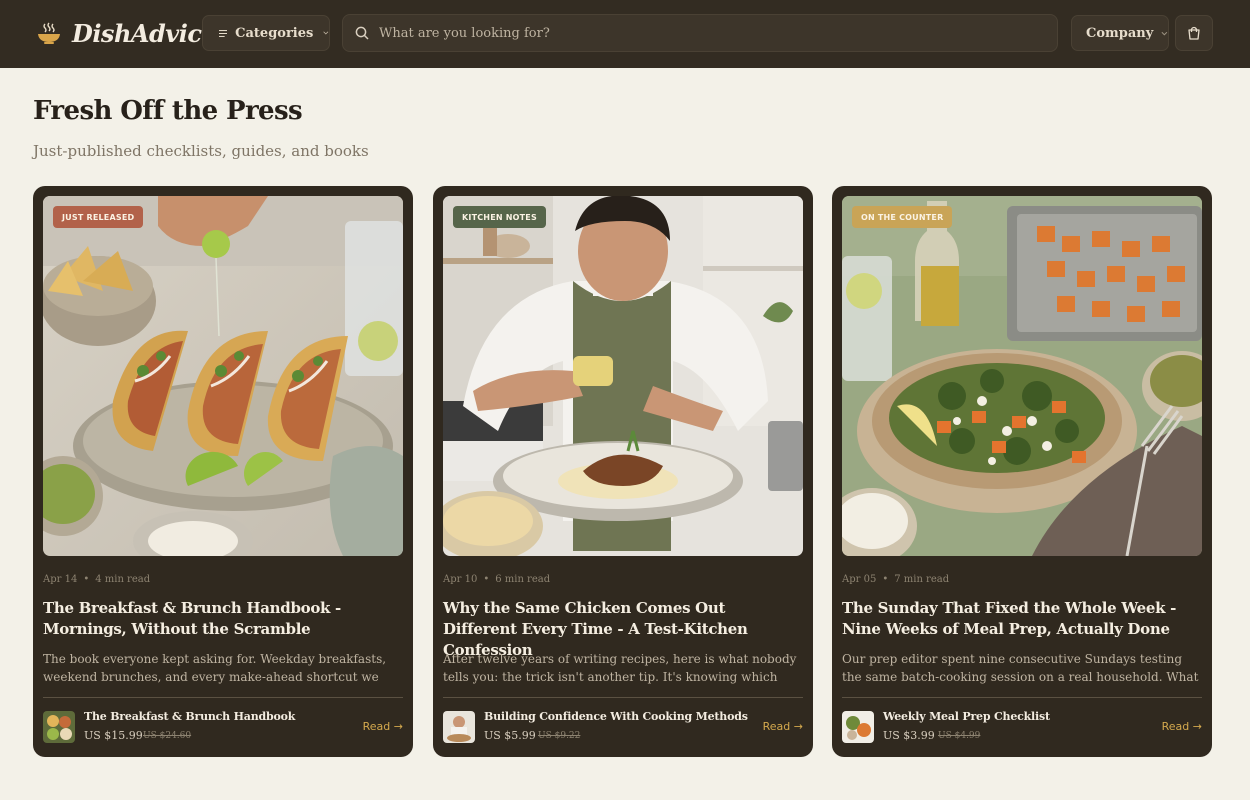 Image resolution: width=1250 pixels, height=800 pixels. What do you see at coordinates (223, 33) in the screenshot?
I see `menu-icon` at bounding box center [223, 33].